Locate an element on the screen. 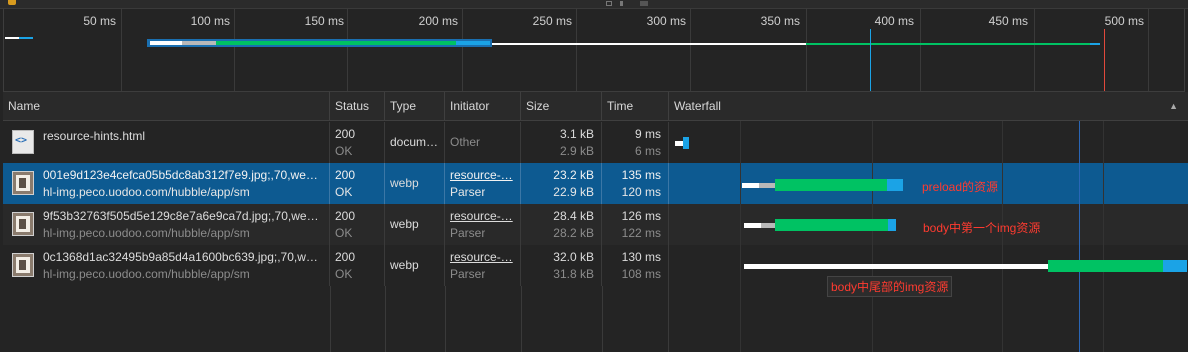 The width and height of the screenshot is (1188, 352). transfer-size: 3.1 kB is located at coordinates (576, 134).